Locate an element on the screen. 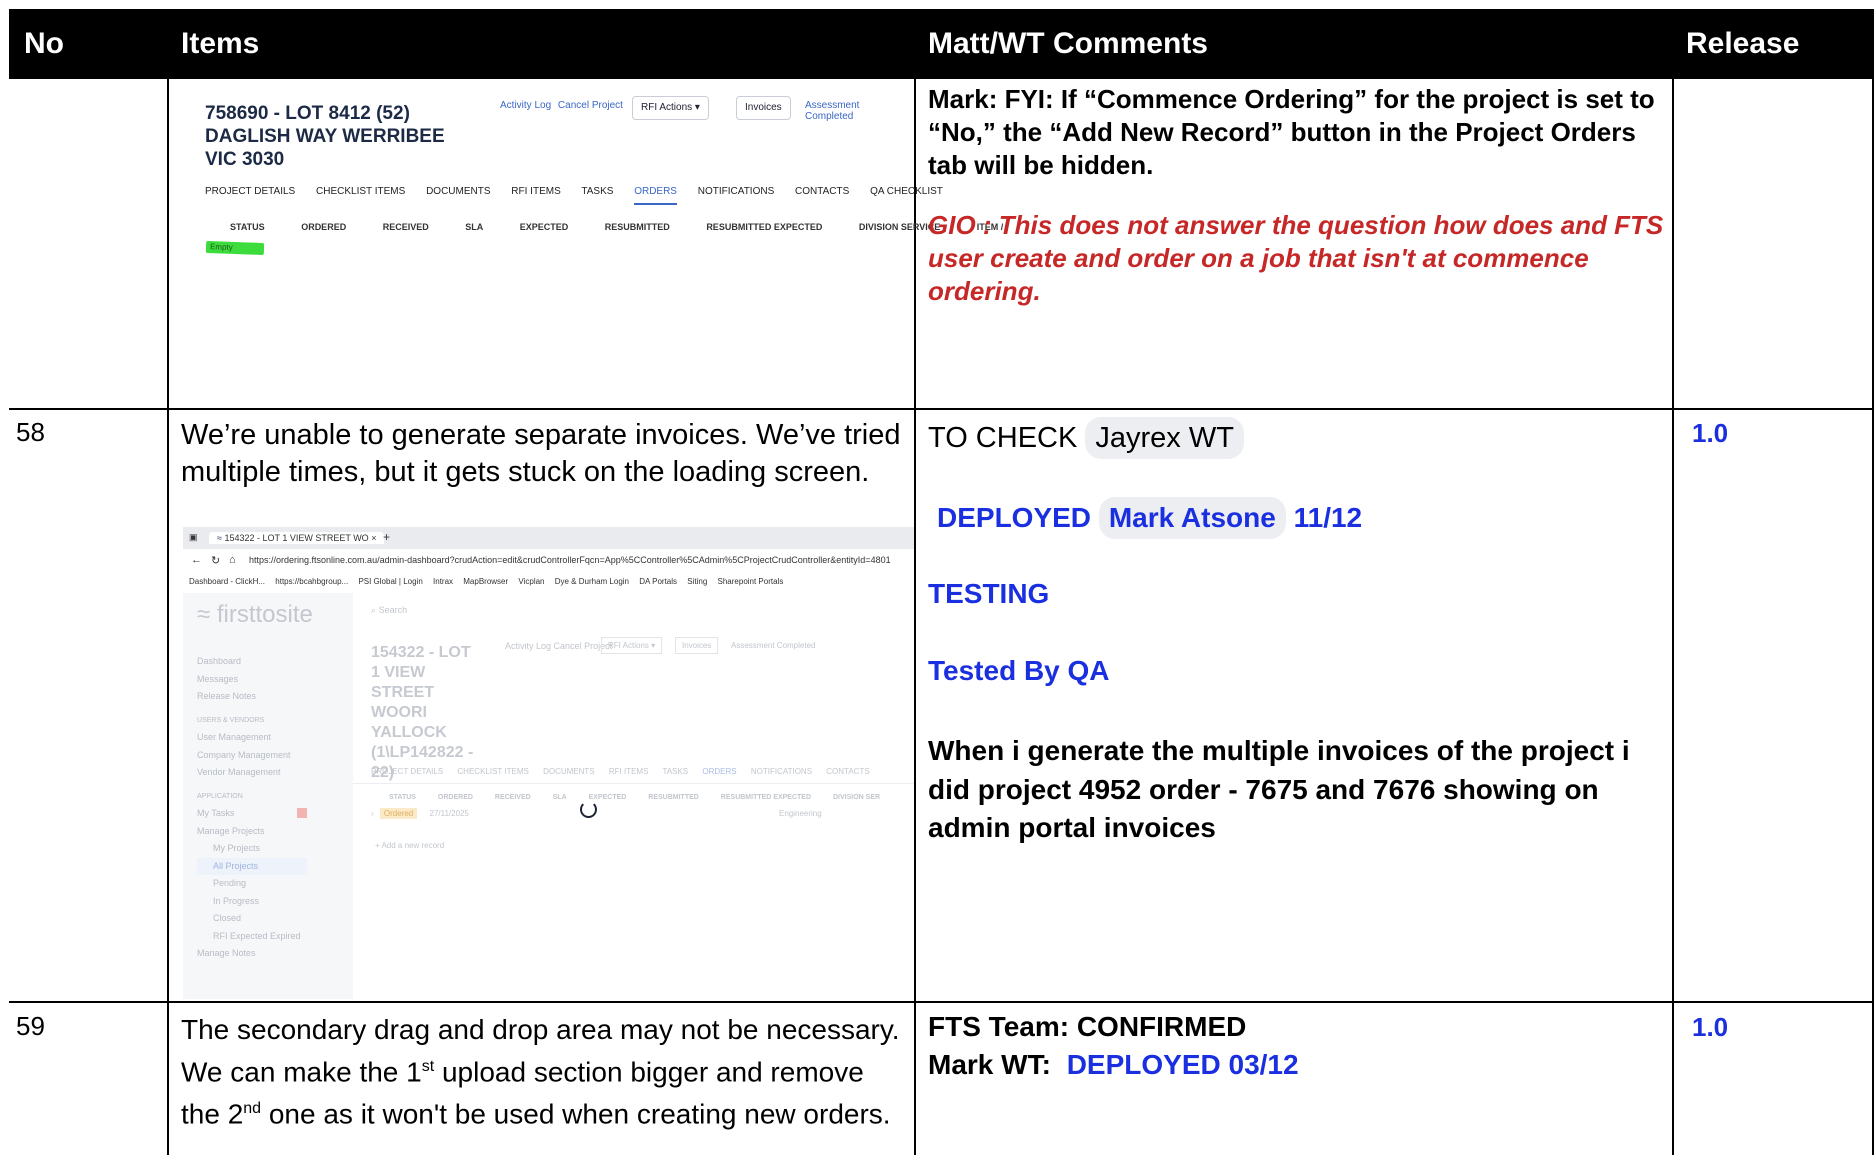  tab-qa-checklist: QA CHECKLIST is located at coordinates (906, 191).